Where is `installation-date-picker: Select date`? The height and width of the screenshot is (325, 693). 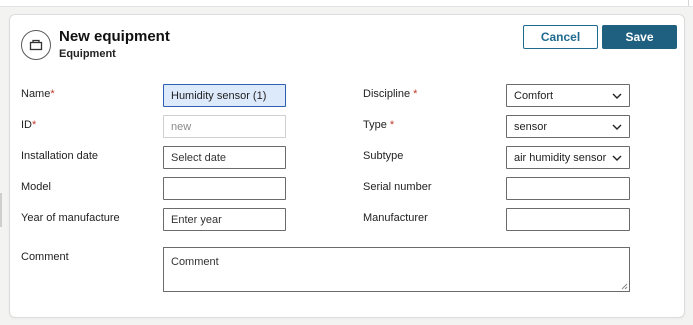
installation-date-picker: Select date is located at coordinates (224, 157).